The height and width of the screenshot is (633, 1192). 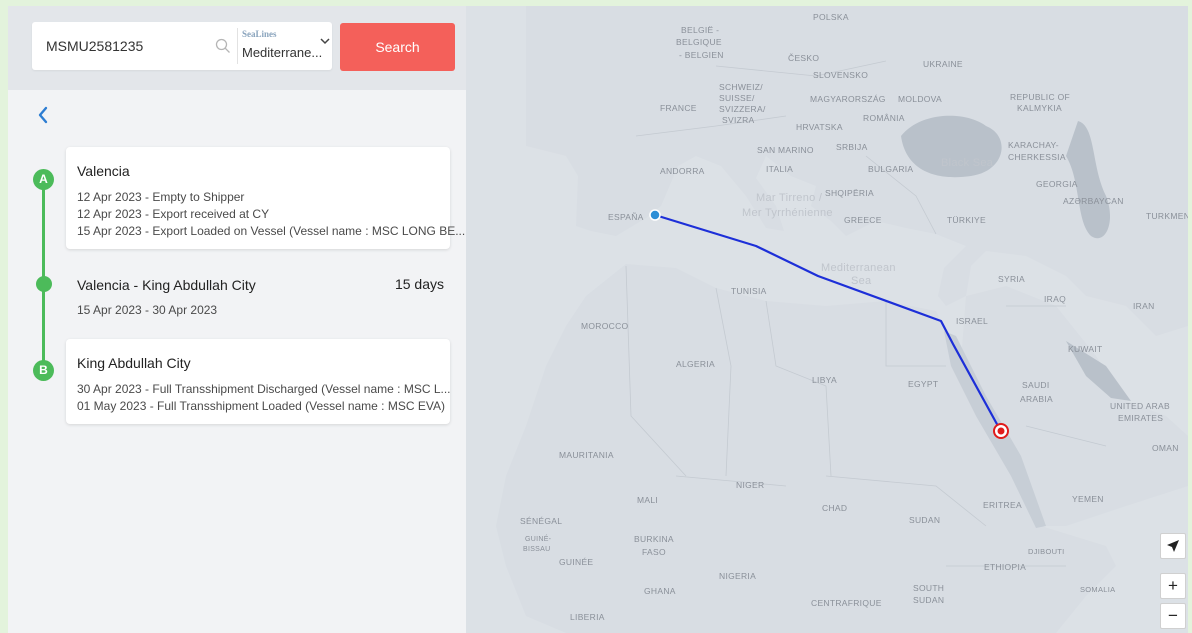 What do you see at coordinates (654, 539) in the screenshot?
I see `country-label: BURKINA` at bounding box center [654, 539].